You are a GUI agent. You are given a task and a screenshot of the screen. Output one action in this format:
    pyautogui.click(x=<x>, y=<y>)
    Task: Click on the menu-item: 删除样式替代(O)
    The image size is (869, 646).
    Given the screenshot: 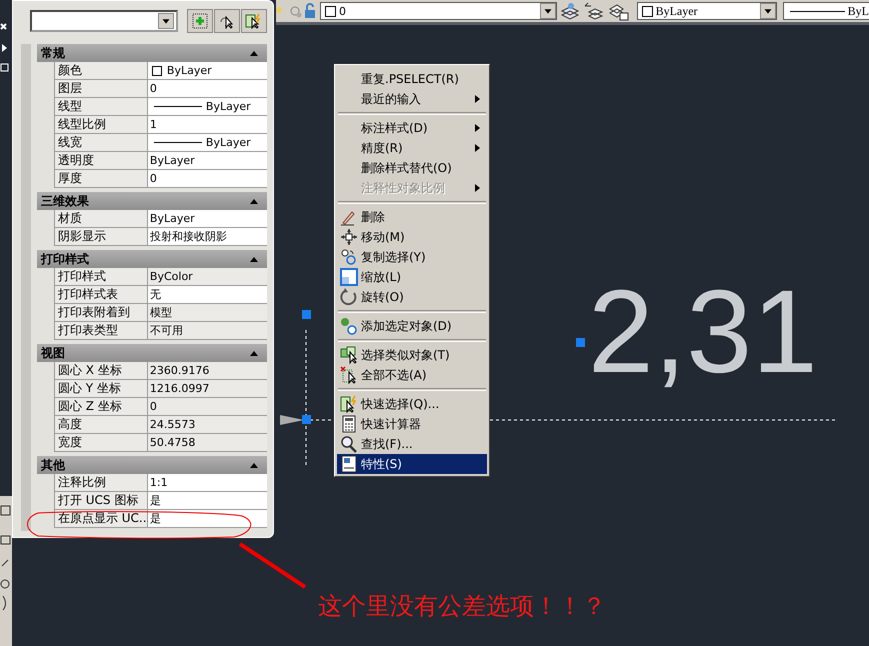 What is the action you would take?
    pyautogui.click(x=412, y=168)
    